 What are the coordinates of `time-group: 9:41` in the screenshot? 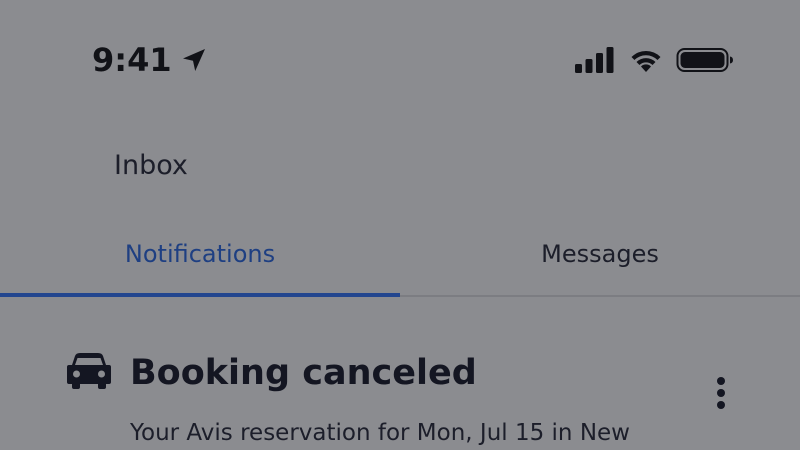 It's located at (150, 60).